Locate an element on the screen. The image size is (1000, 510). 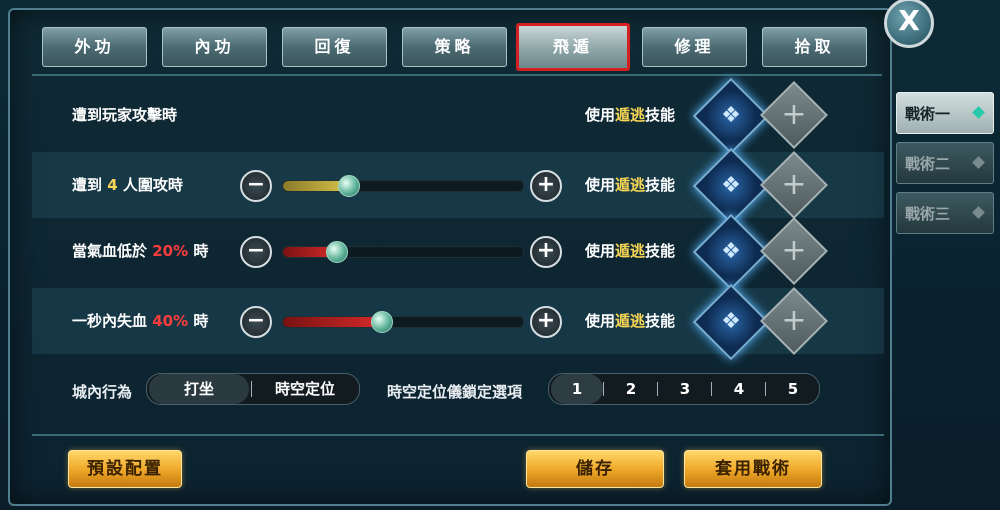
tab-huifu: 回復 is located at coordinates (334, 47).